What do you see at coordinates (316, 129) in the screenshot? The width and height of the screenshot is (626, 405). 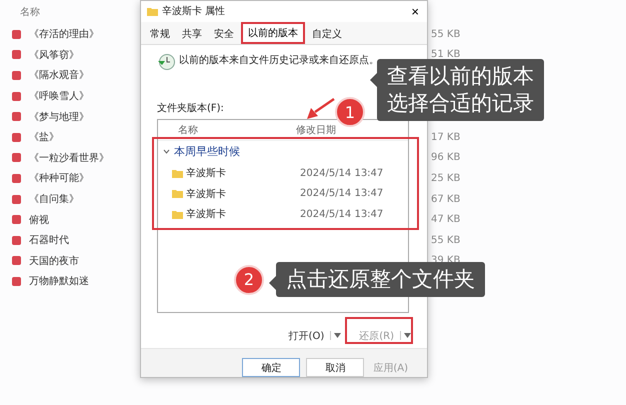 I see `column-header: 修改日期` at bounding box center [316, 129].